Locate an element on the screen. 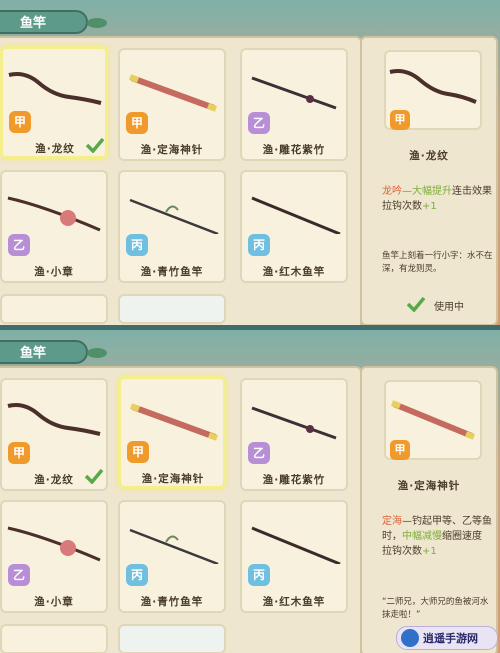  effect-highlight: 中幅减慢 is located at coordinates (422, 536).